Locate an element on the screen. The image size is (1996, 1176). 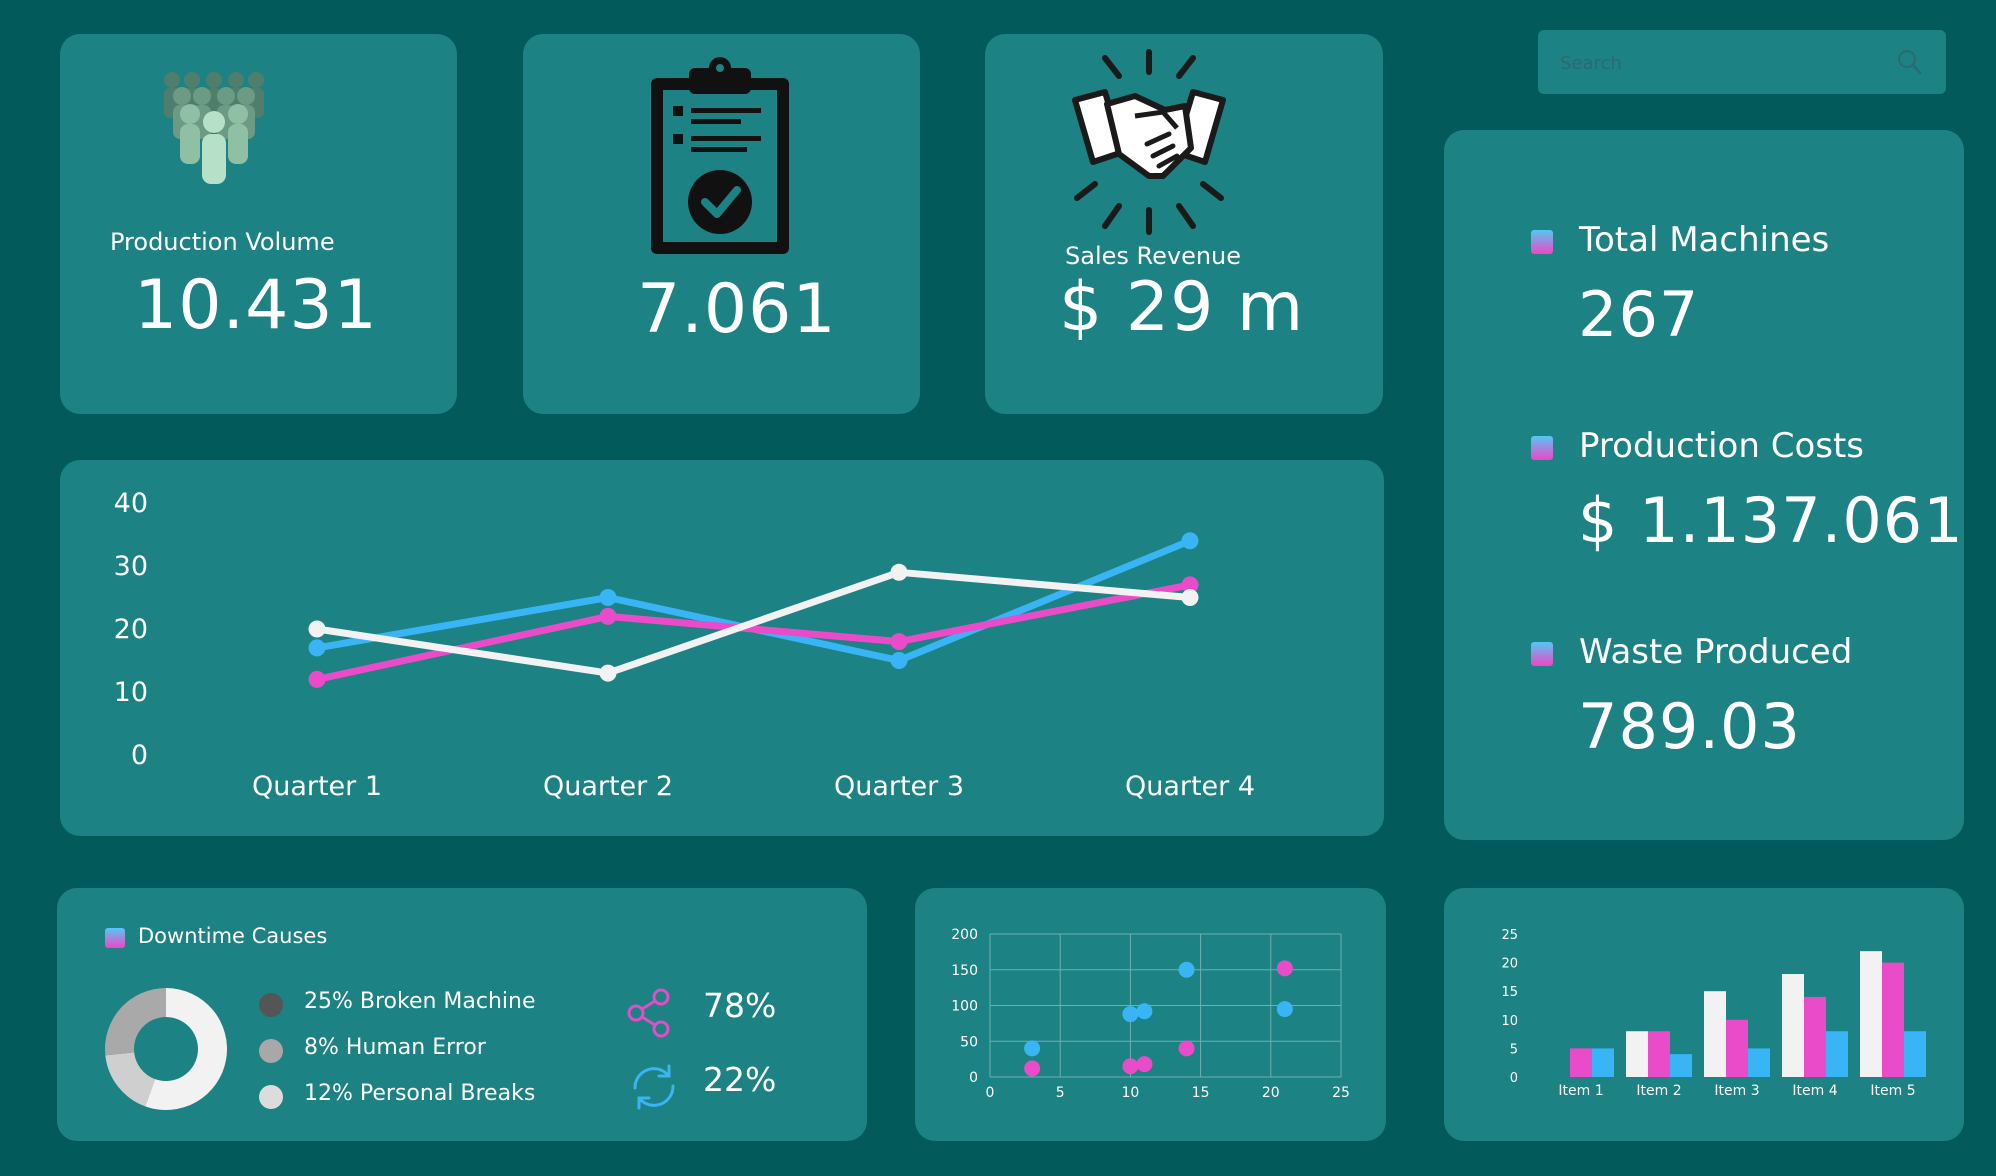
x-tick-label: 20 is located at coordinates (1271, 1093).